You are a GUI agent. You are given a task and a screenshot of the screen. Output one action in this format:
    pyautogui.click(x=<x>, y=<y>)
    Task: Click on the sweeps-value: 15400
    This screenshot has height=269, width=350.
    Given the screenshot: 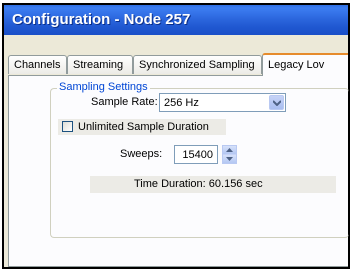 What is the action you would take?
    pyautogui.click(x=197, y=155)
    